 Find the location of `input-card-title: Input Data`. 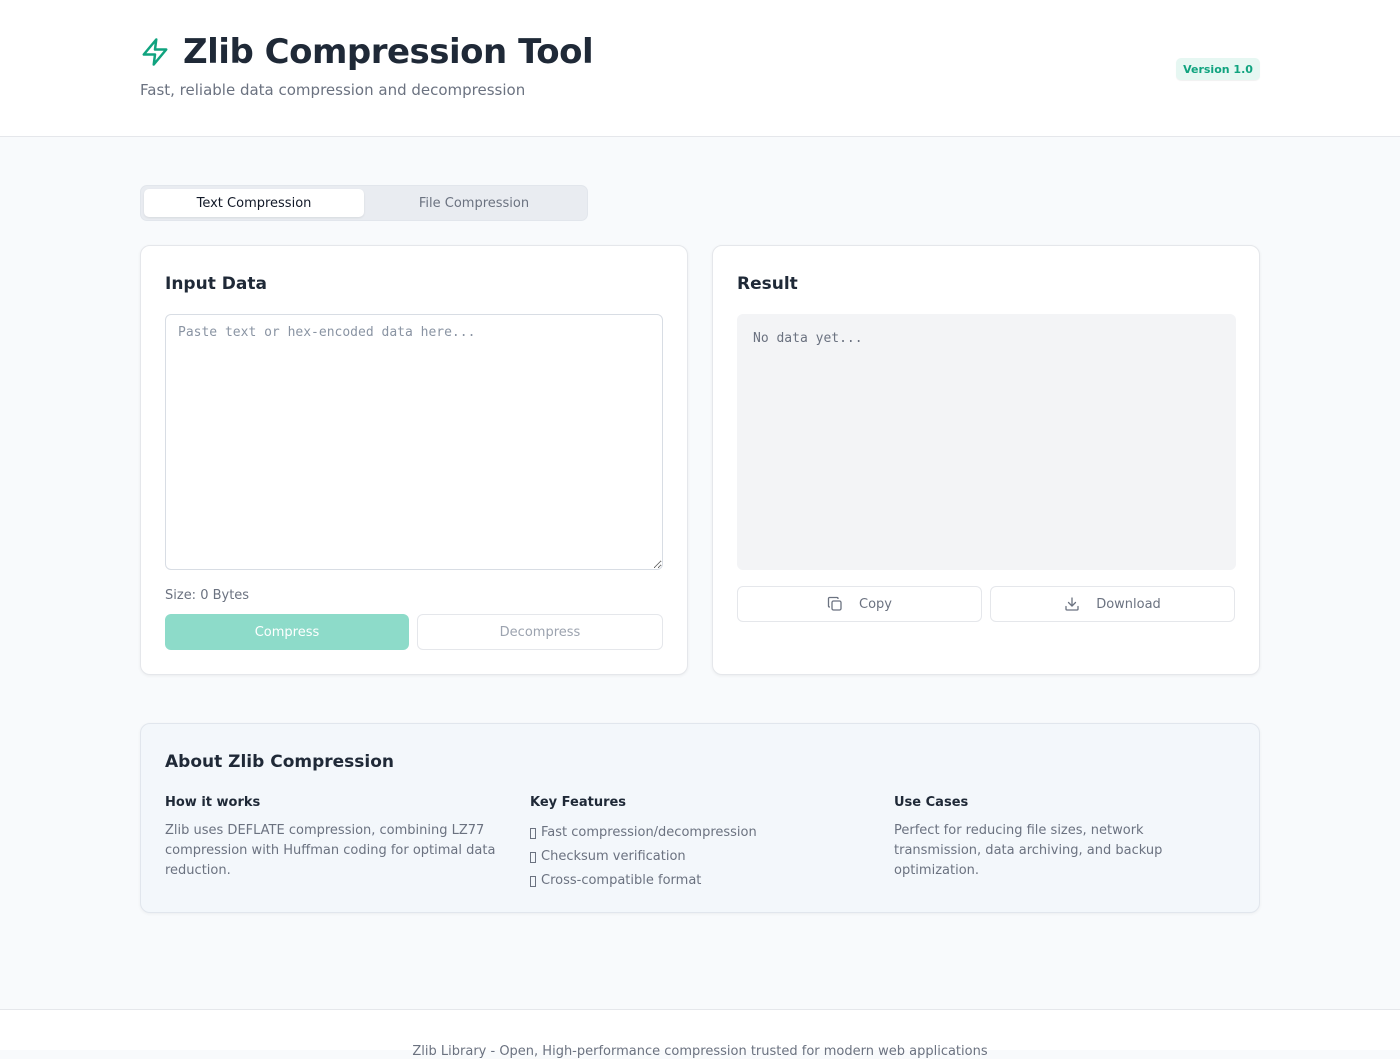

input-card-title: Input Data is located at coordinates (216, 284).